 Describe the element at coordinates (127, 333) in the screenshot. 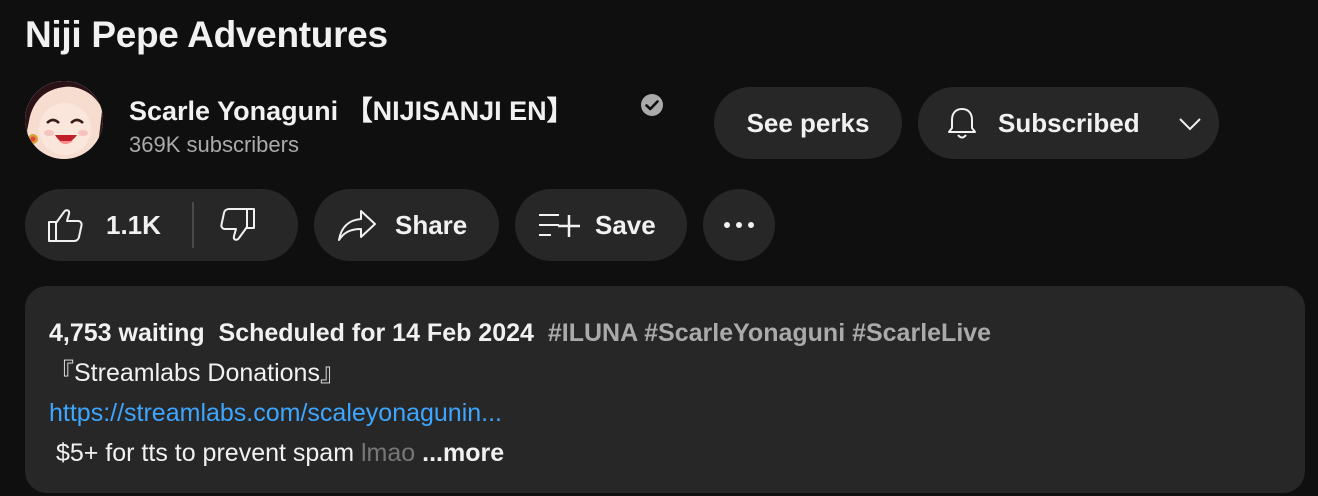

I see `waiting-count: 4,753 waiting` at that location.